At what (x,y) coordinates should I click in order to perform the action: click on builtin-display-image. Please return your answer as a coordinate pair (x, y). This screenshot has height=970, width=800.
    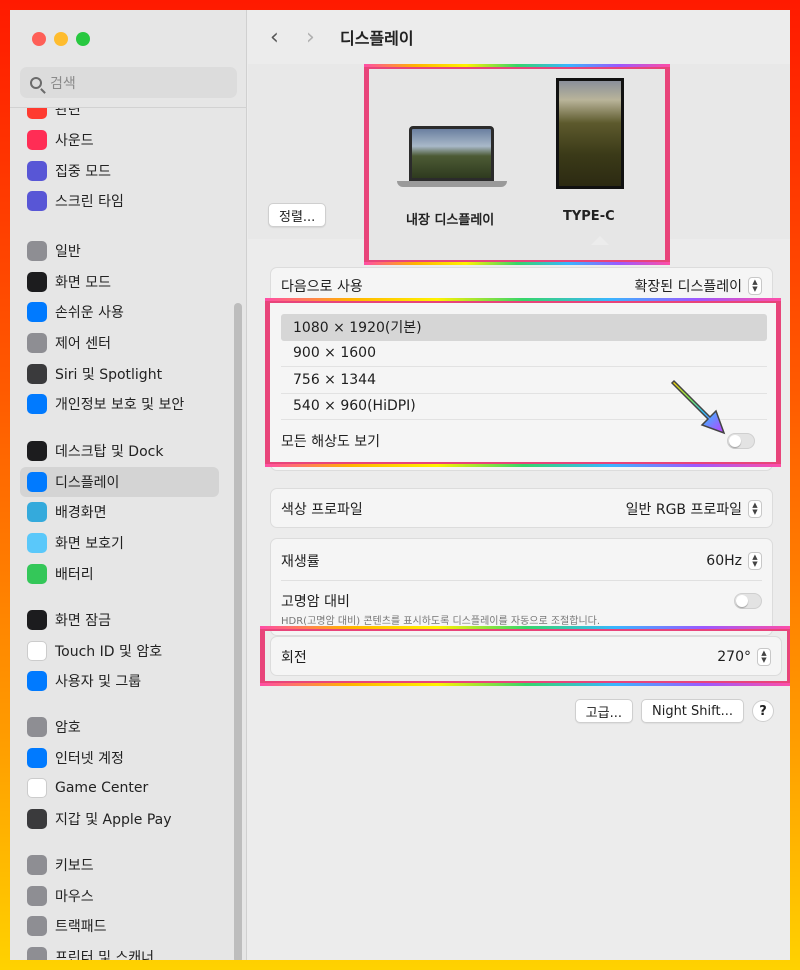
    Looking at the image, I should click on (451, 153).